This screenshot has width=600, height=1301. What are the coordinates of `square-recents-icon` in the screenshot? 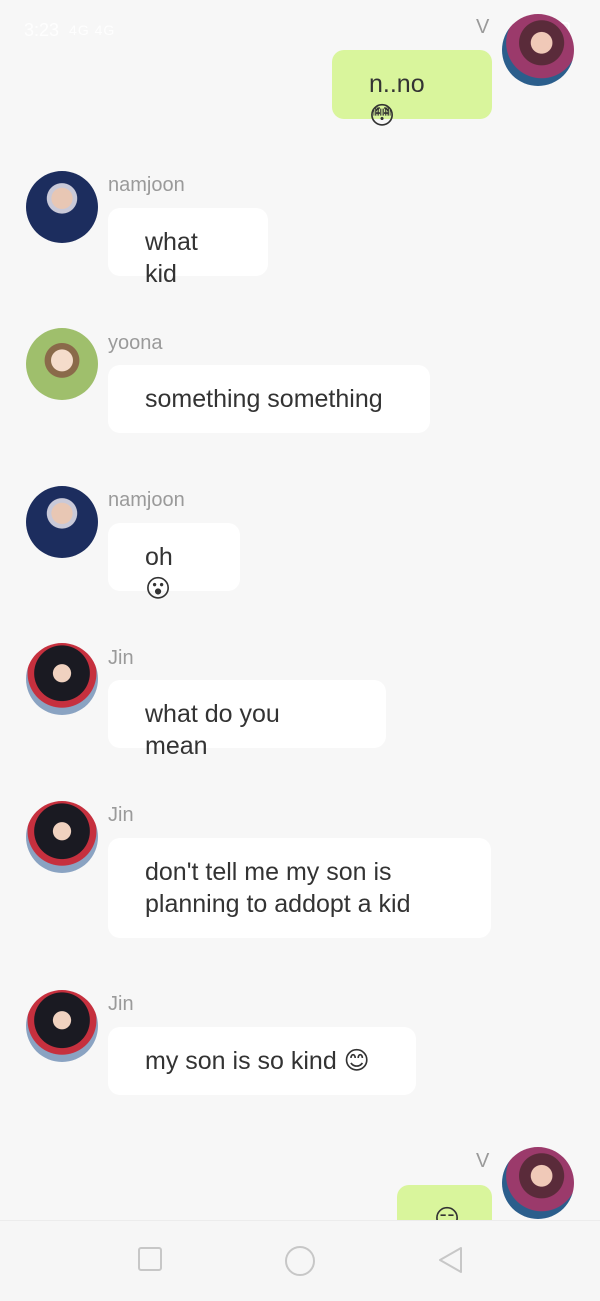 It's located at (150, 1261).